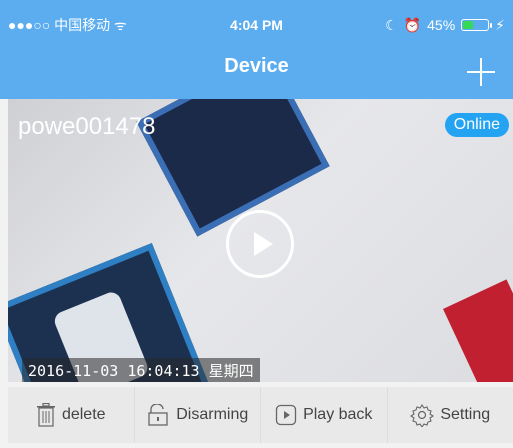 This screenshot has height=448, width=513. What do you see at coordinates (83, 414) in the screenshot?
I see `delete-label: delete` at bounding box center [83, 414].